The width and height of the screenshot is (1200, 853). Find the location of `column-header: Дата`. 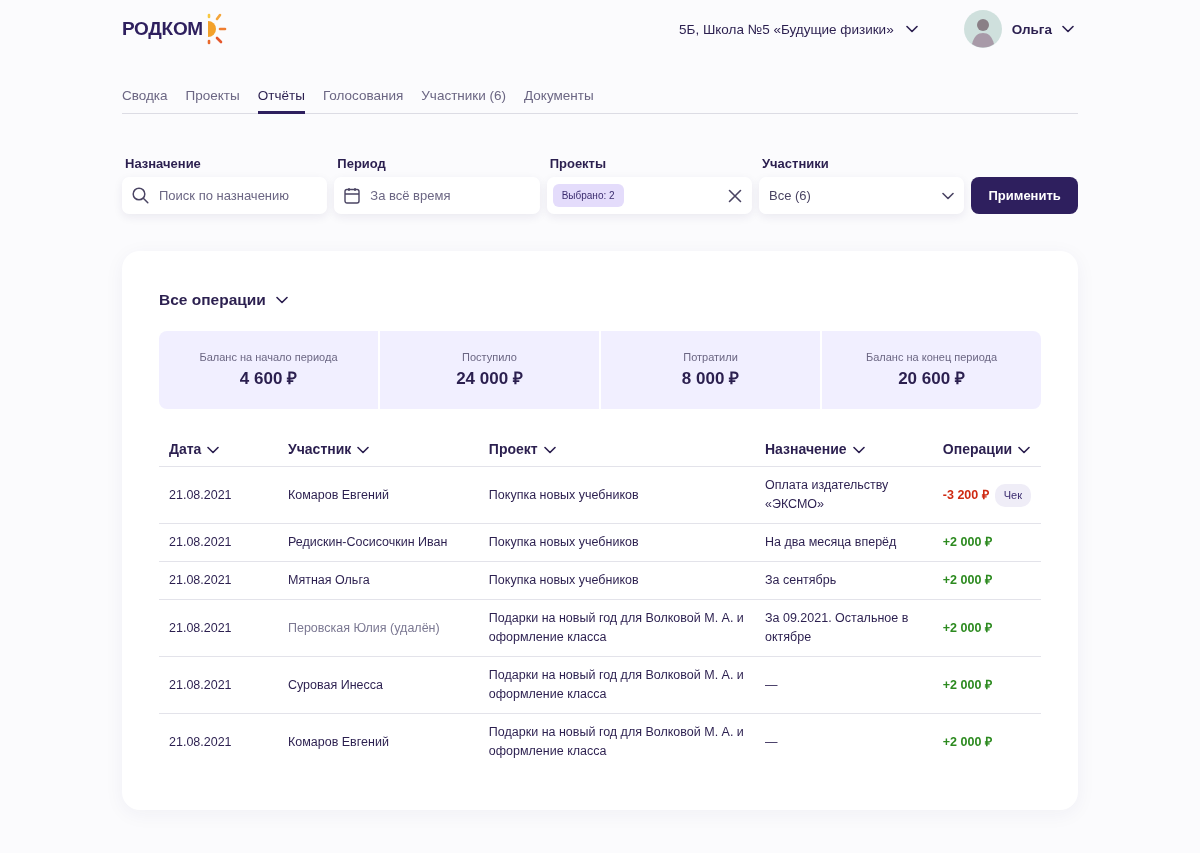

column-header: Дата is located at coordinates (185, 449).